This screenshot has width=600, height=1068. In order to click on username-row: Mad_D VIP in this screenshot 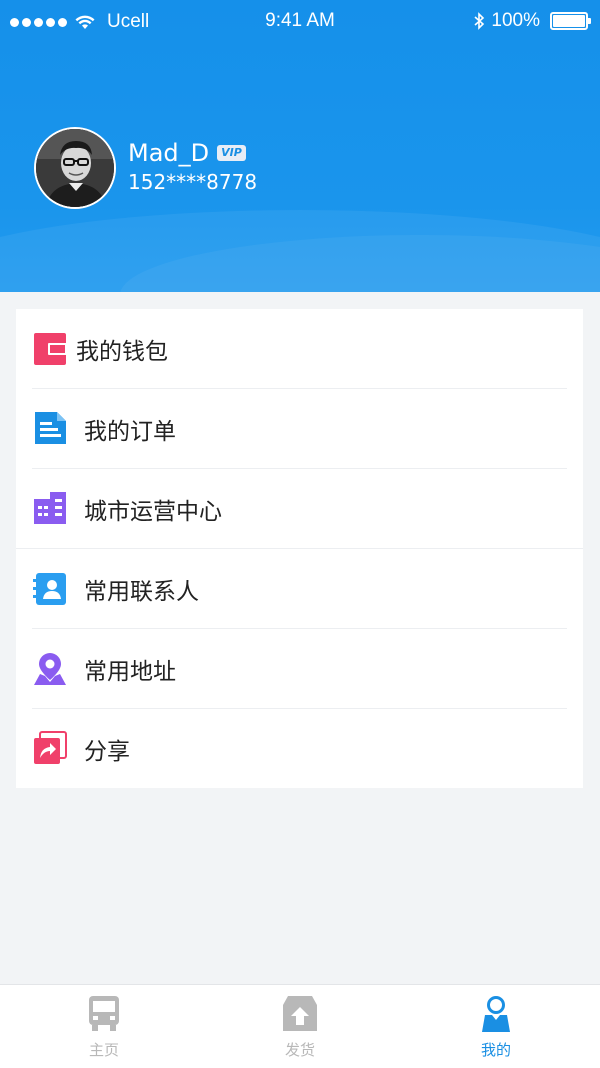, I will do `click(187, 153)`.